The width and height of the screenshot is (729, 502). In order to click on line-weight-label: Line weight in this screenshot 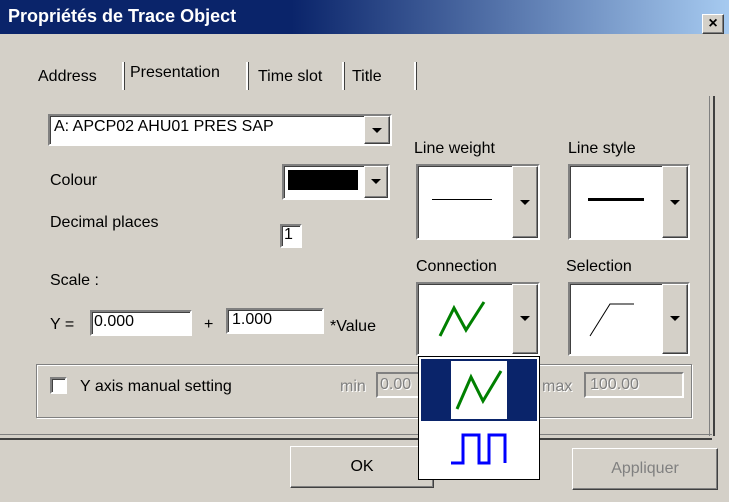, I will do `click(454, 148)`.